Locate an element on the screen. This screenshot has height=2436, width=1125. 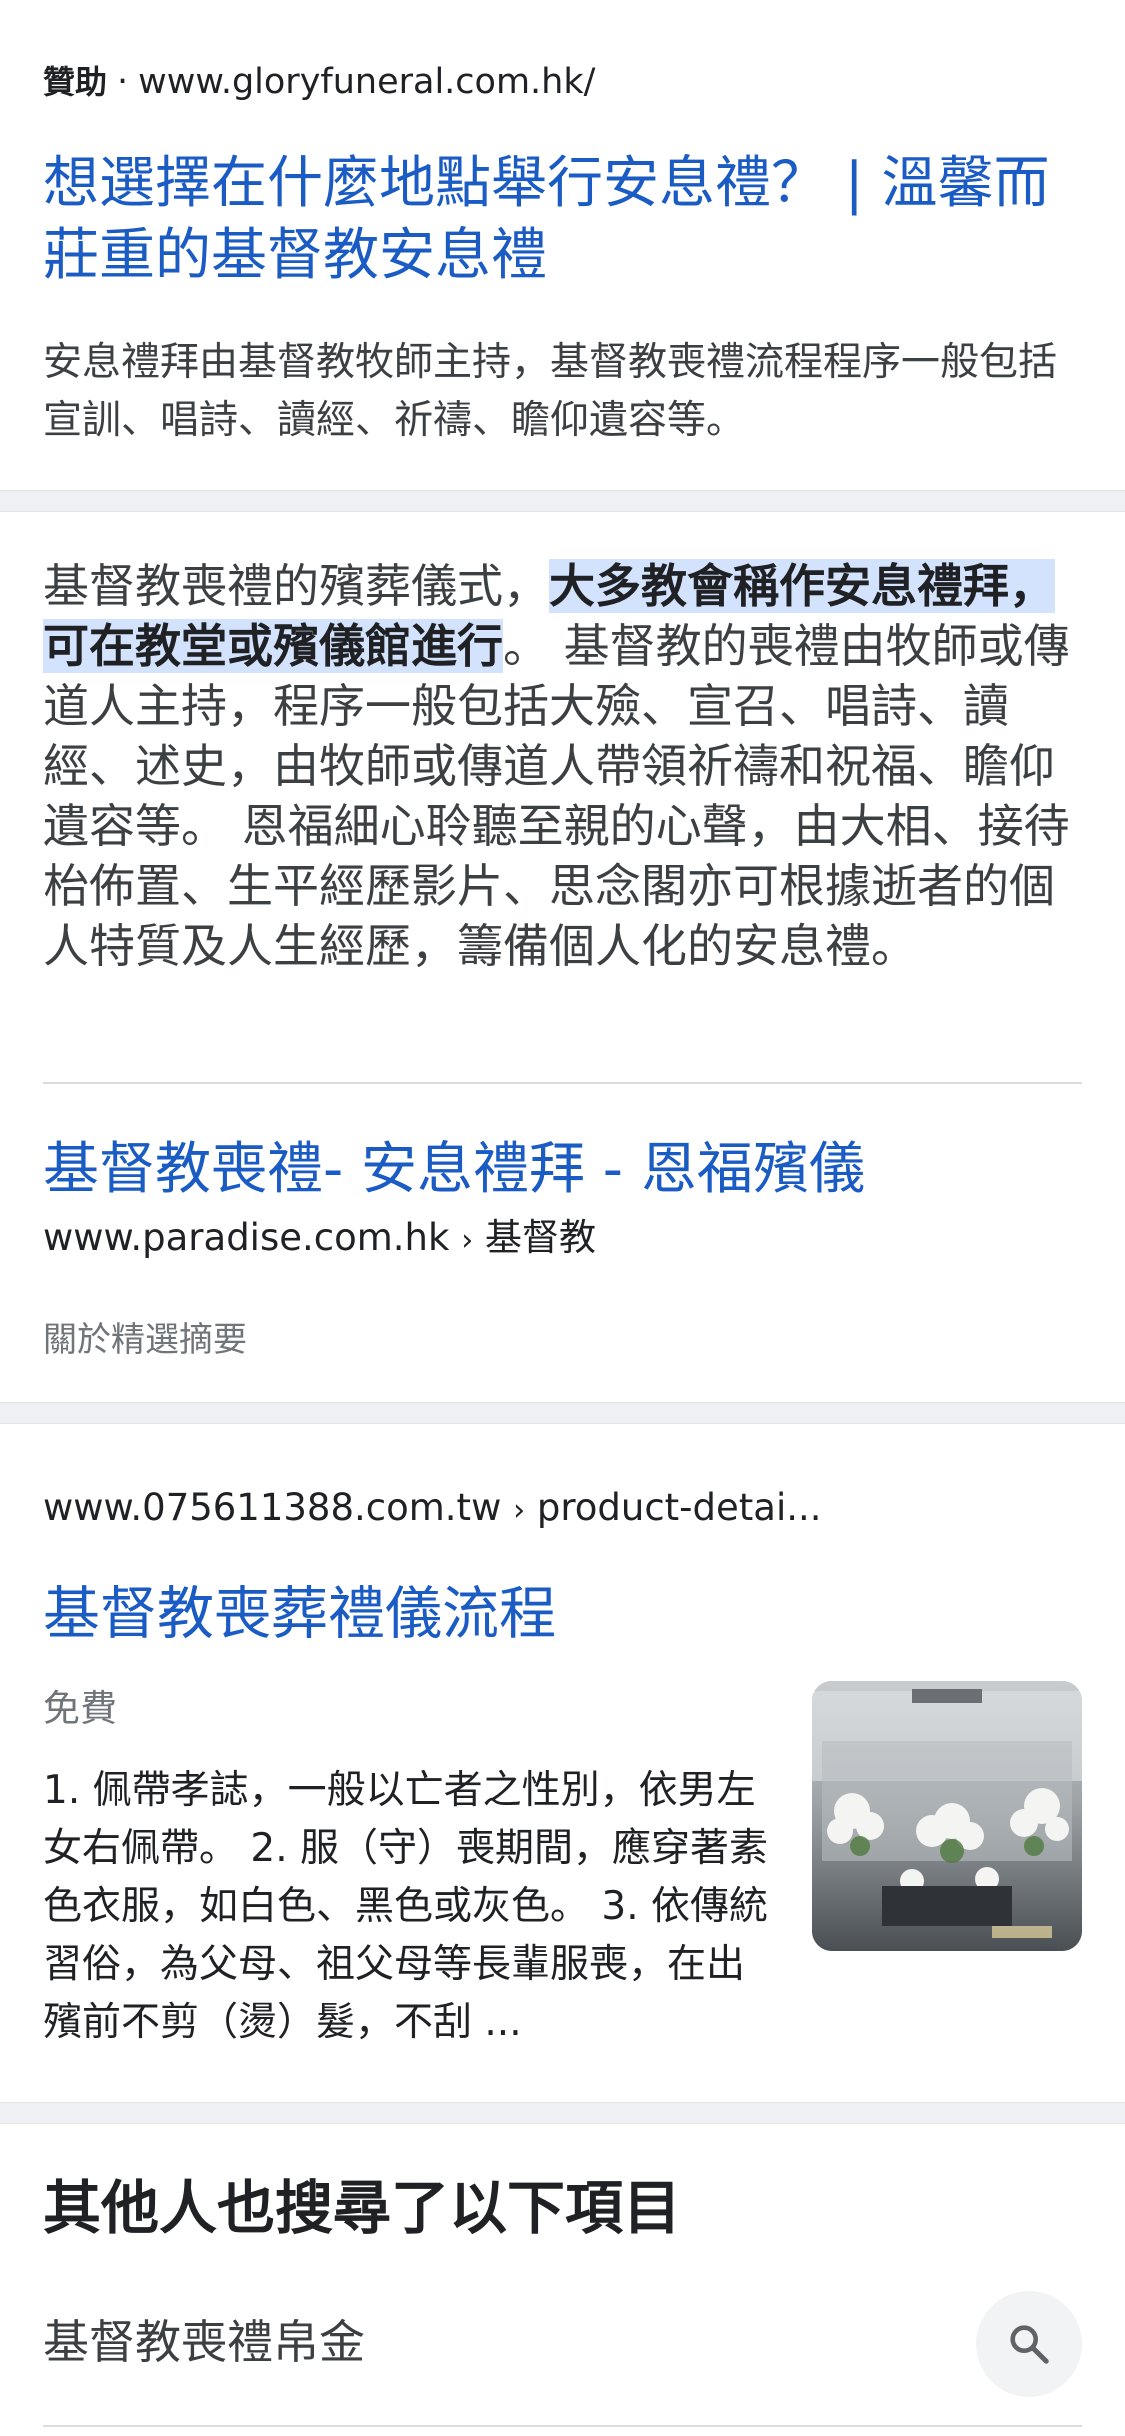
url-domain: www.paradise.com.hk is located at coordinates (246, 1237).